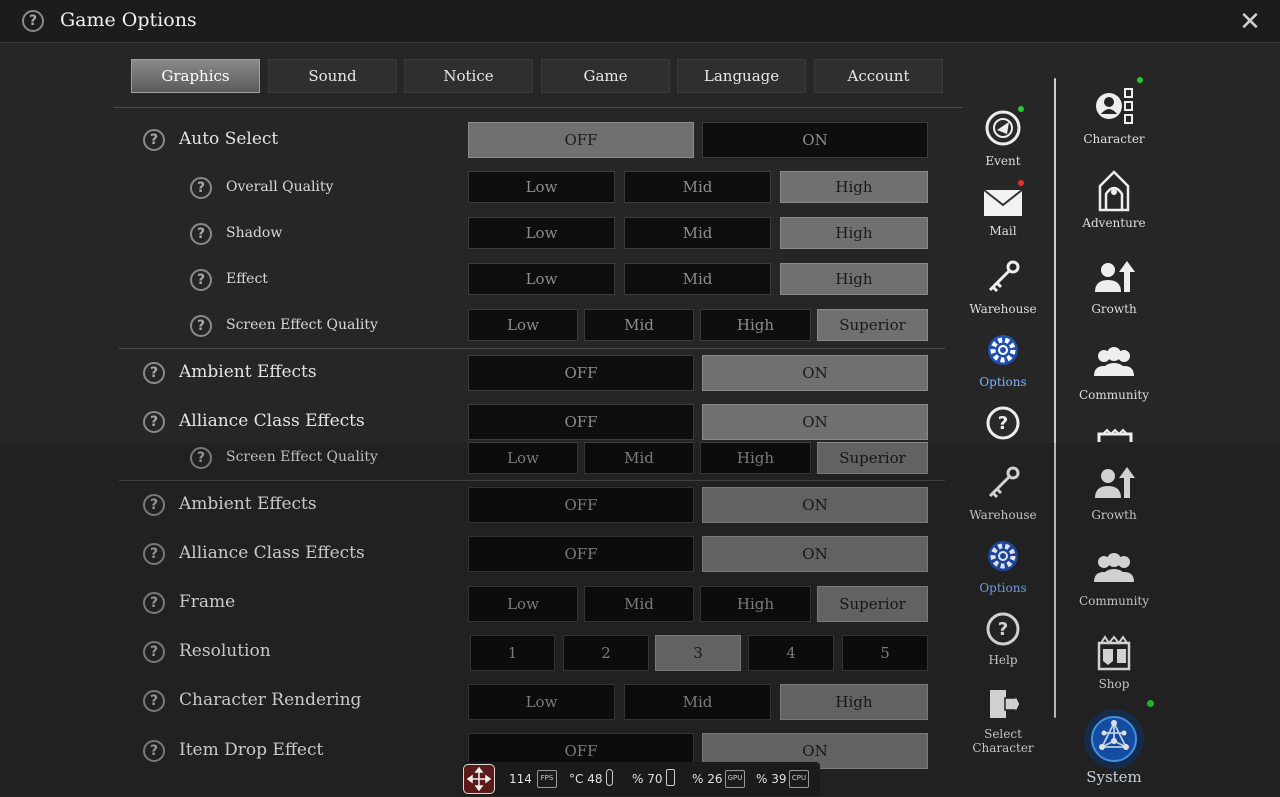 This screenshot has height=797, width=1280. Describe the element at coordinates (1114, 223) in the screenshot. I see `adventure-label: Adventure` at that location.